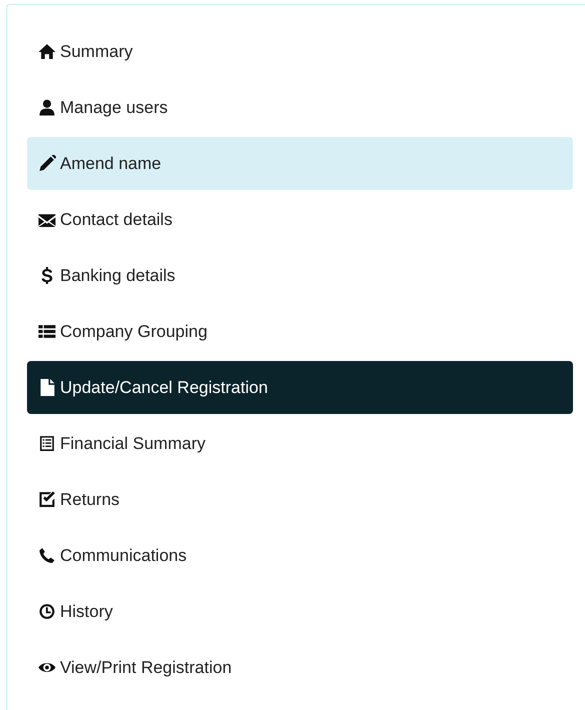 Image resolution: width=585 pixels, height=710 pixels. What do you see at coordinates (300, 51) in the screenshot?
I see `sidebar-item: Summary` at bounding box center [300, 51].